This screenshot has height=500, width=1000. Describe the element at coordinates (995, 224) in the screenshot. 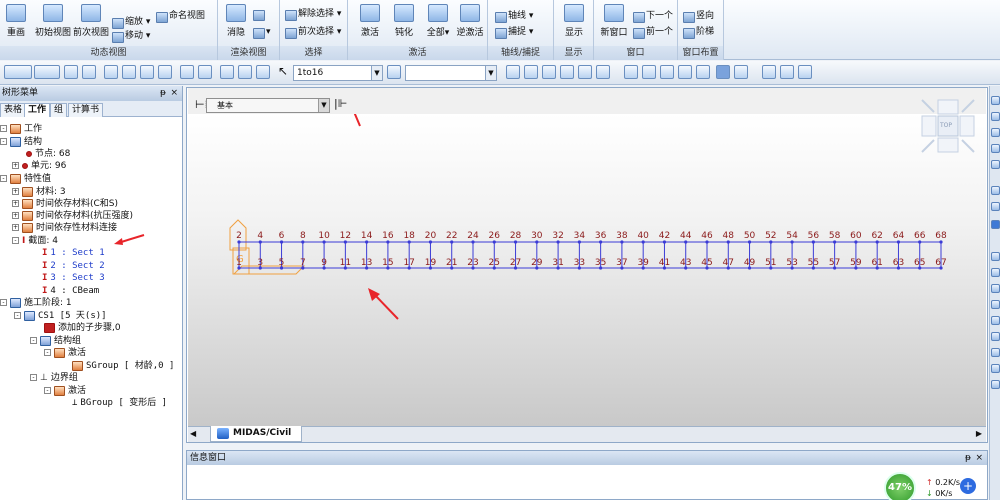

I see `active-tool-icon` at that location.